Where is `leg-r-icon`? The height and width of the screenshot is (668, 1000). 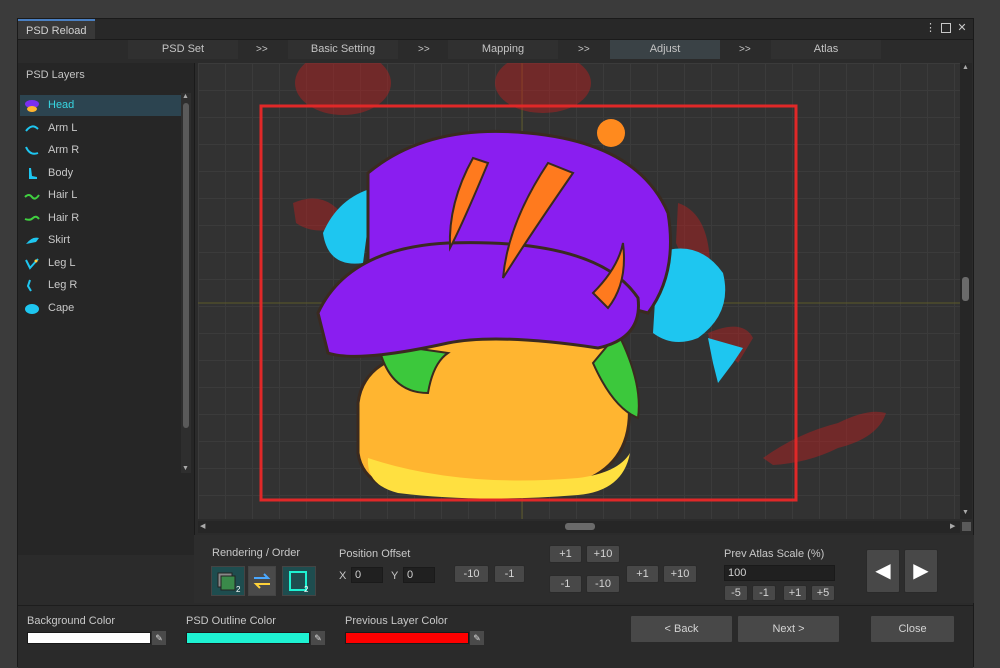 leg-r-icon is located at coordinates (29, 285).